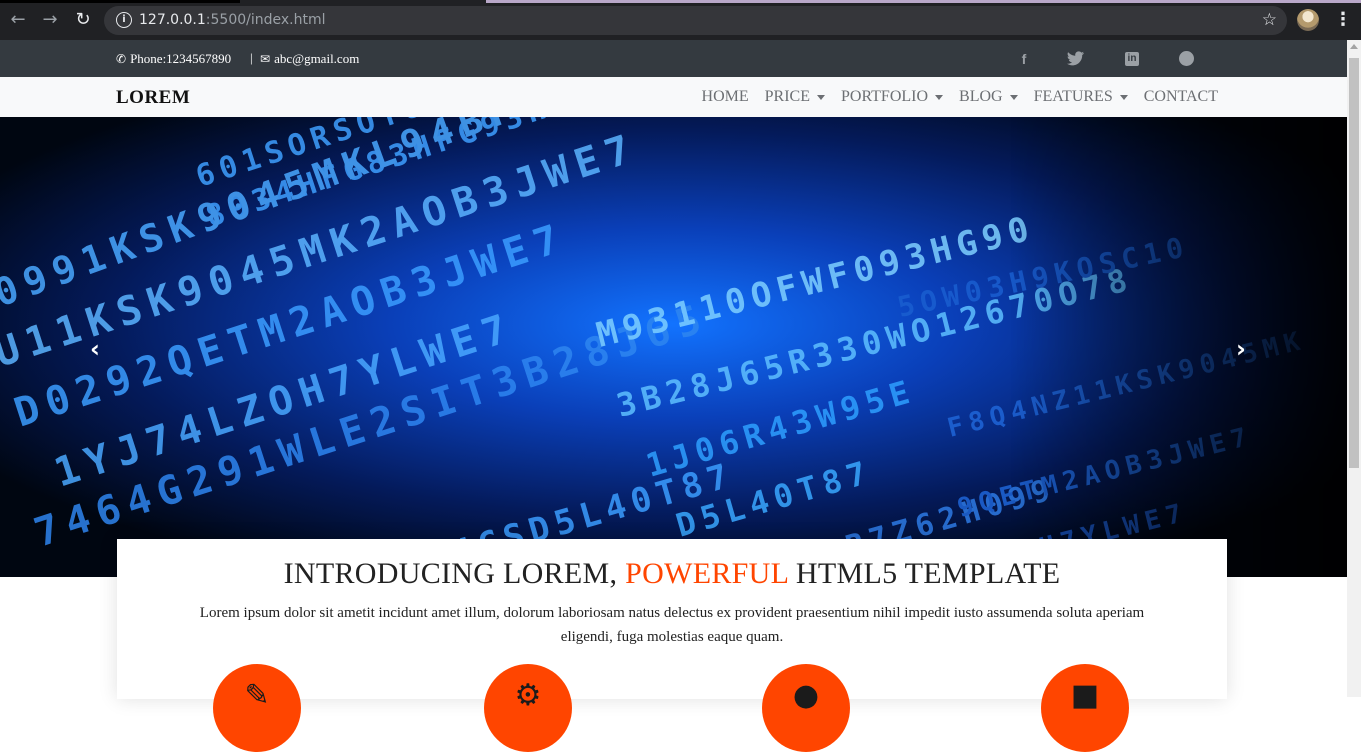 The height and width of the screenshot is (752, 1361). Describe the element at coordinates (316, 59) in the screenshot. I see `email-text: abc@gmail.com` at that location.